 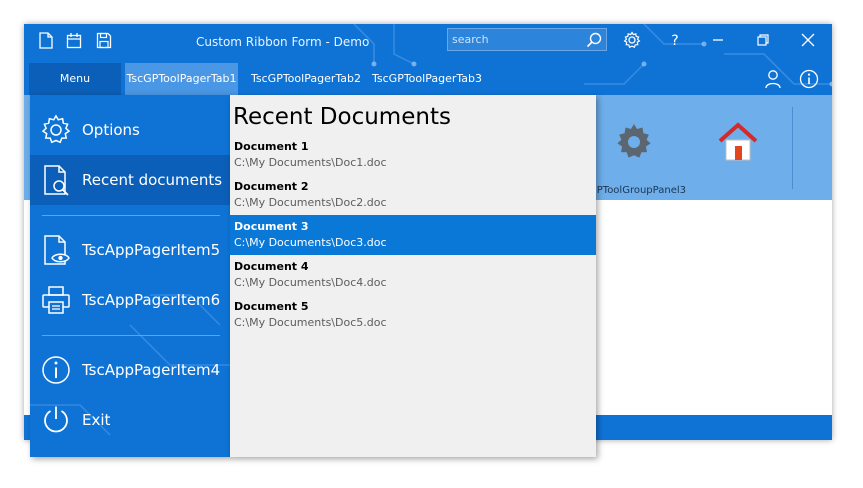 I want to click on recent-documents-icon, so click(x=56, y=180).